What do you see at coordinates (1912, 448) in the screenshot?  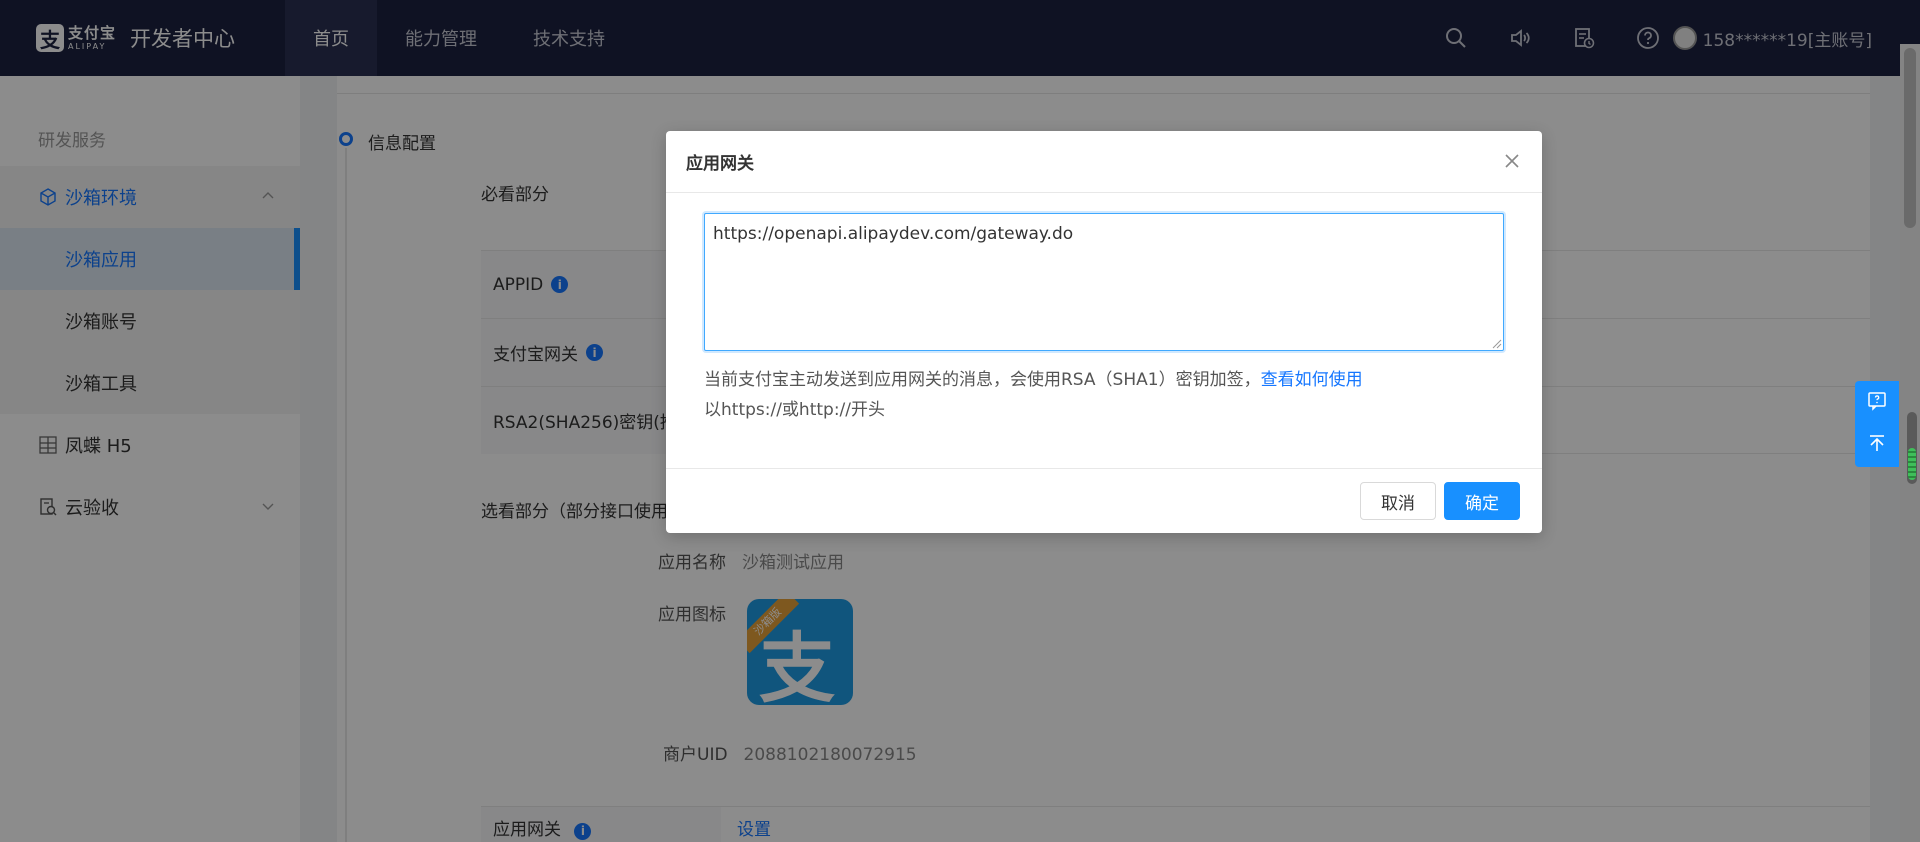 I see `side-slider-handle` at bounding box center [1912, 448].